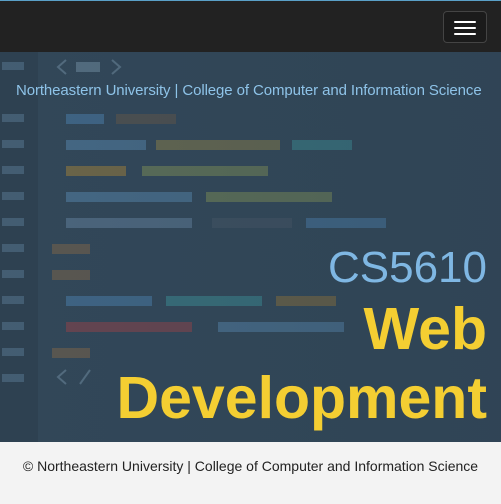 The height and width of the screenshot is (504, 501). I want to click on menu-toggle-button, so click(465, 27).